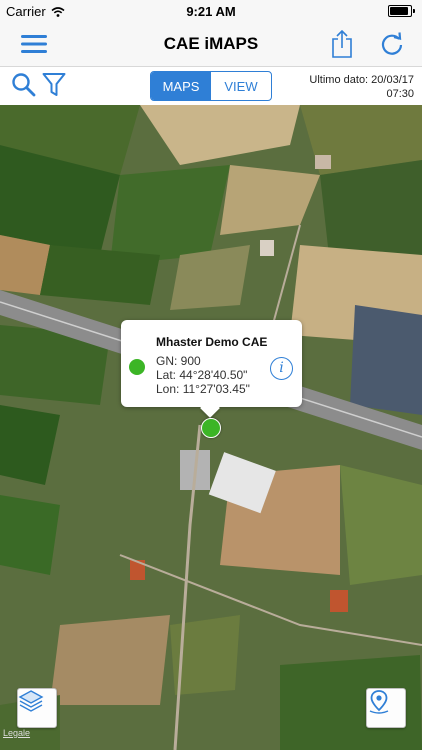 Image resolution: width=422 pixels, height=750 pixels. I want to click on search-icon, so click(24, 85).